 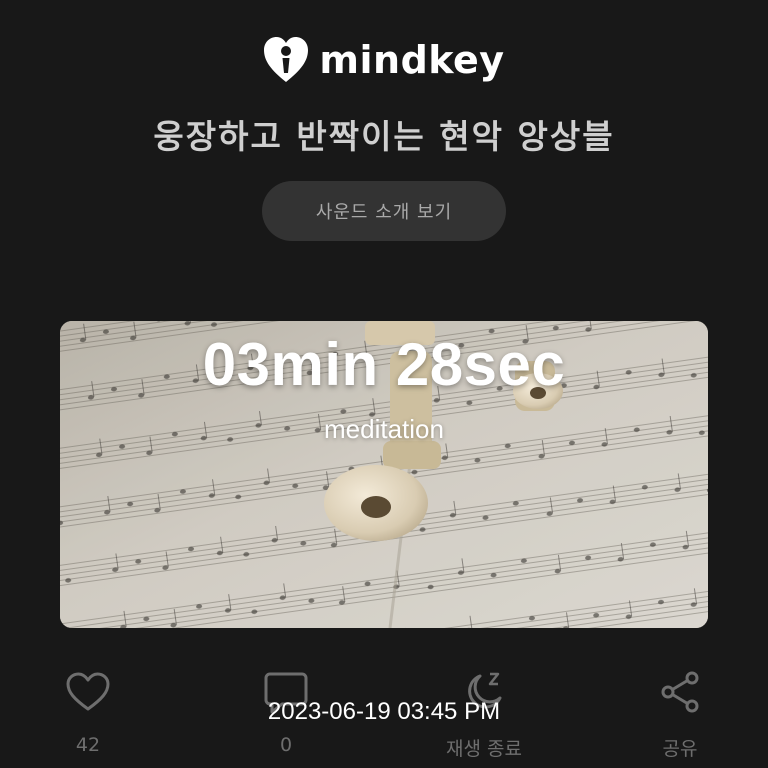 What do you see at coordinates (286, 745) in the screenshot?
I see `comment-count: 0` at bounding box center [286, 745].